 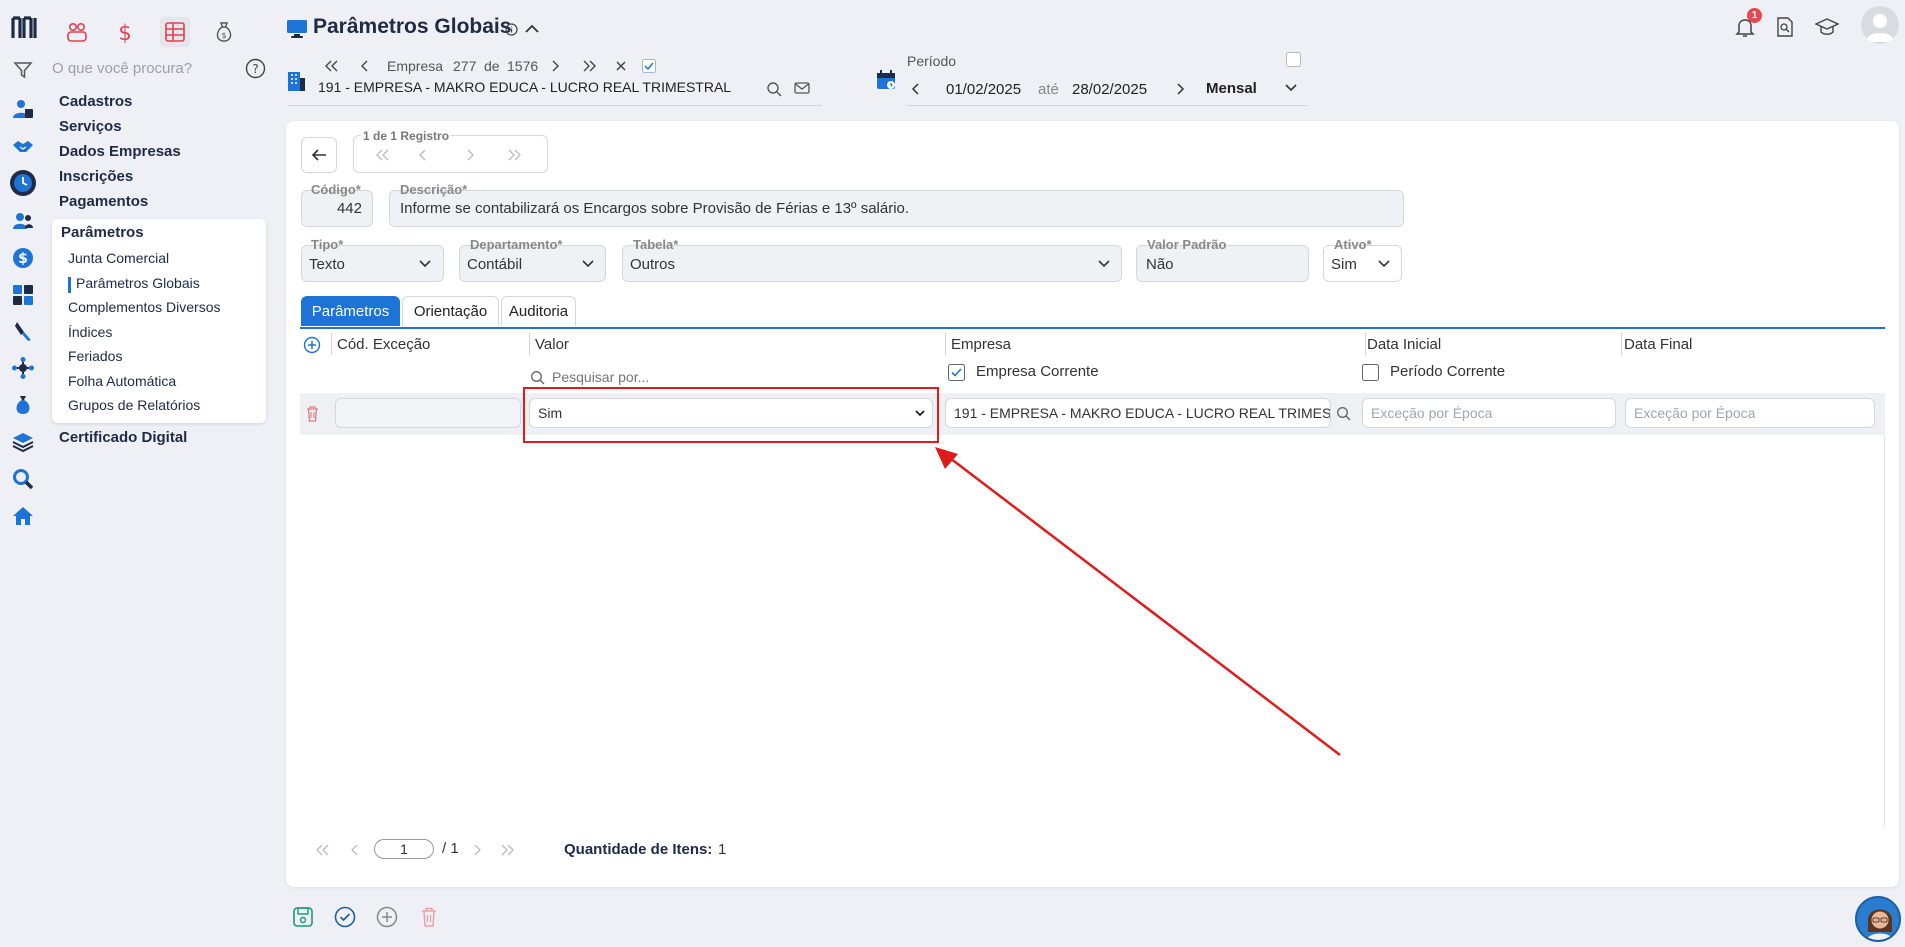 I want to click on period-mode: Mensal, so click(x=1231, y=88).